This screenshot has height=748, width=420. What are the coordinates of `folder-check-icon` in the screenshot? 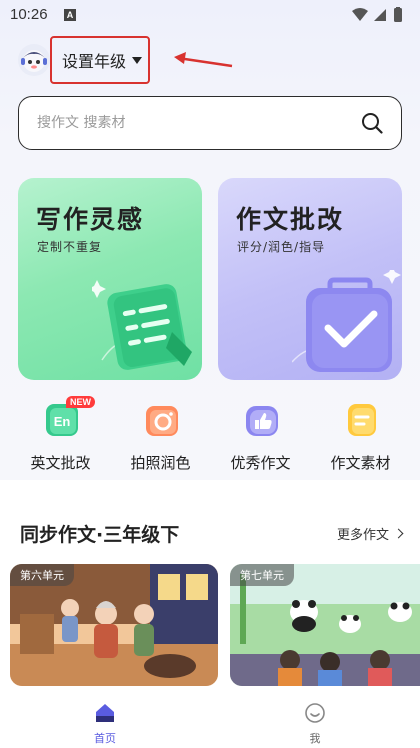 It's located at (346, 321).